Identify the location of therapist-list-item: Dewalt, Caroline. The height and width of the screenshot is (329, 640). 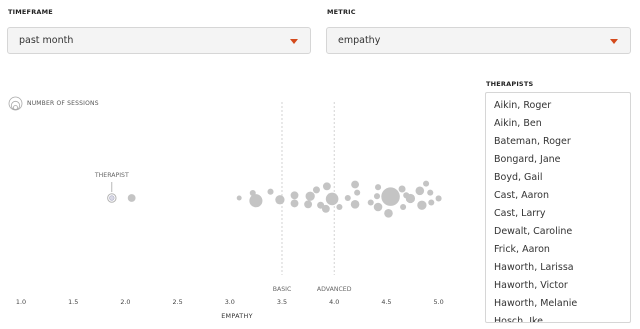
(558, 232).